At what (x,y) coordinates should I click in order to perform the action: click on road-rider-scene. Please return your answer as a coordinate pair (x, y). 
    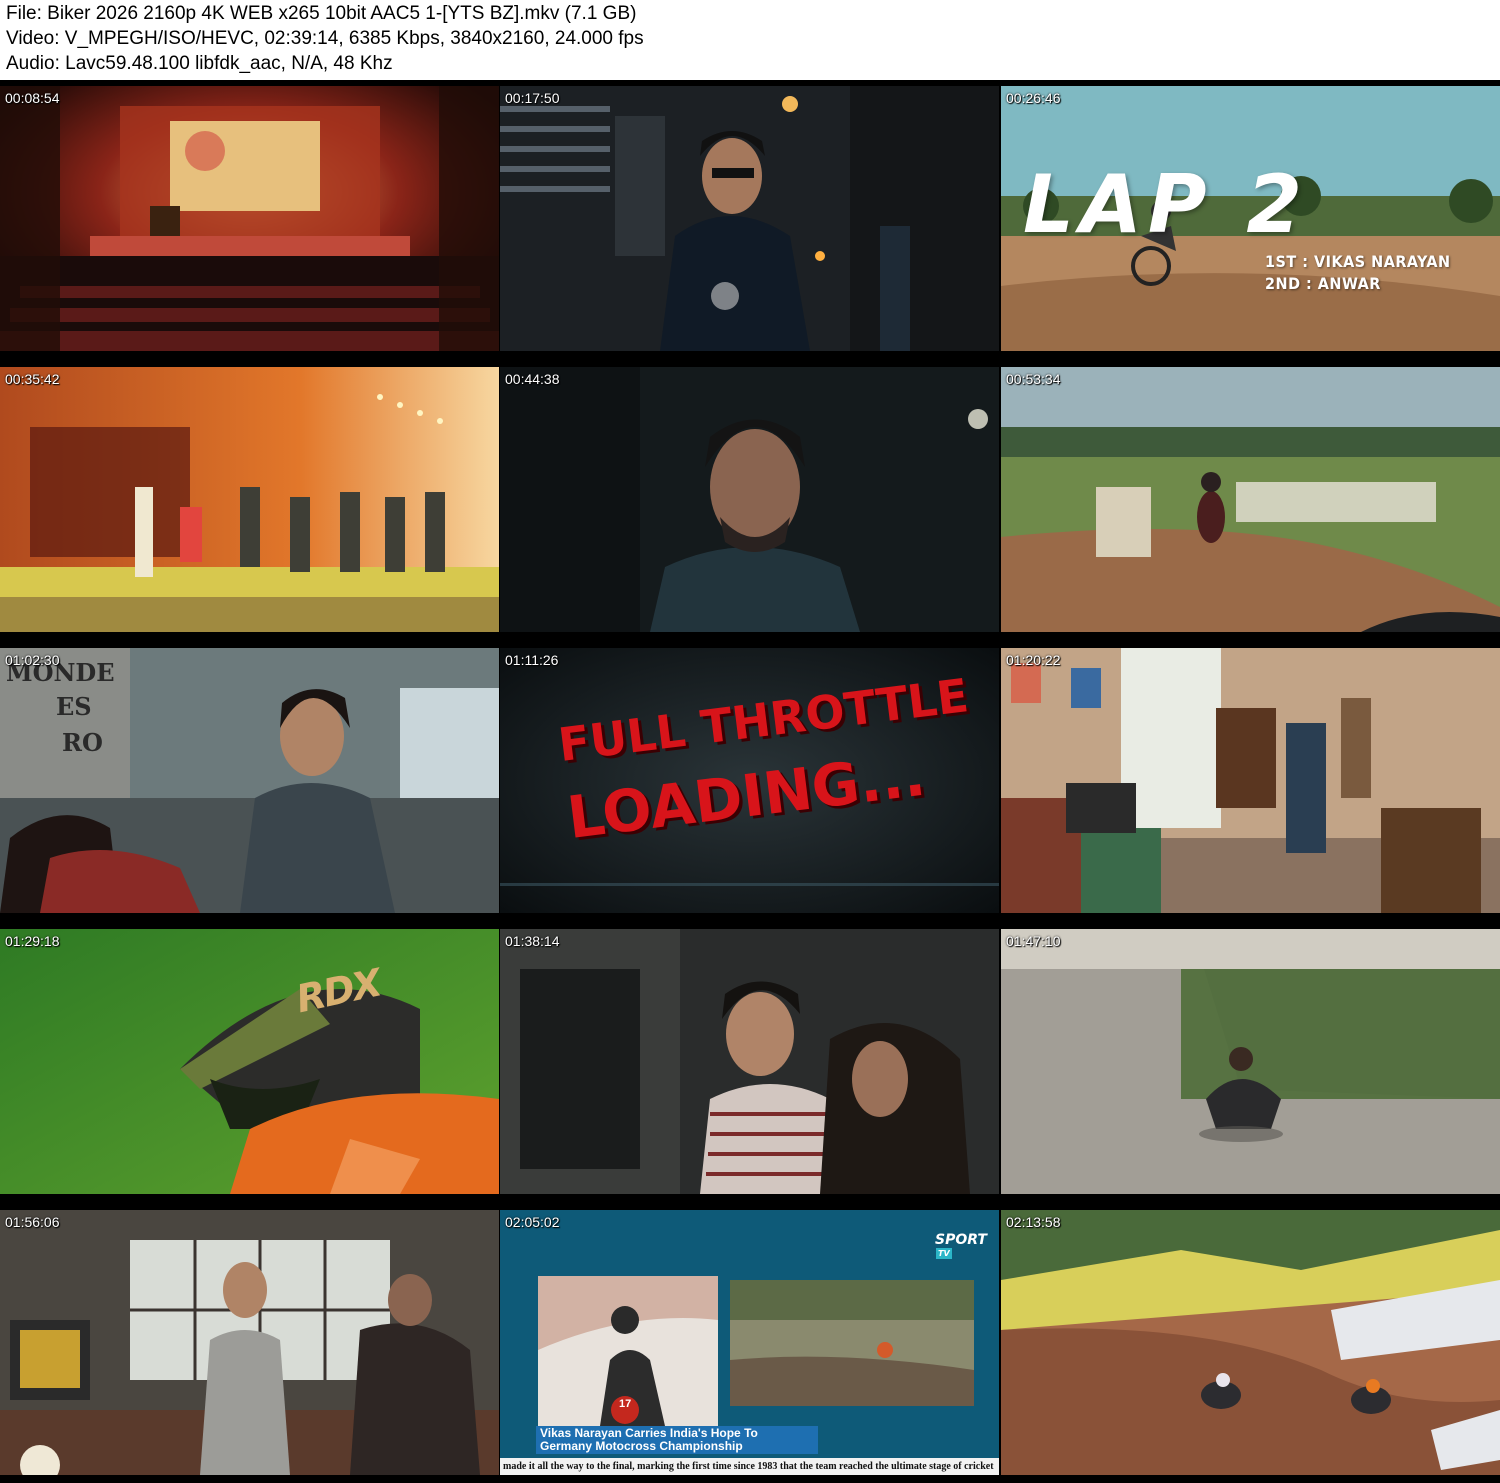
    Looking at the image, I should click on (1250, 1061).